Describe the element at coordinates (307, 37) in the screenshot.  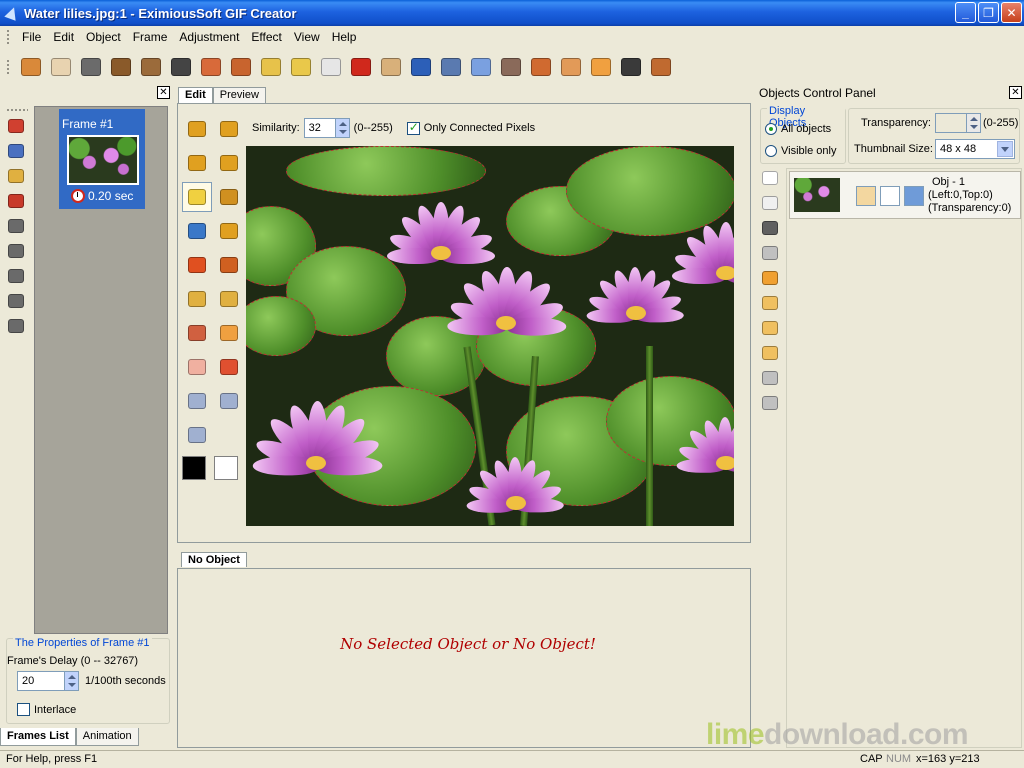
I see `menu-view: View` at that location.